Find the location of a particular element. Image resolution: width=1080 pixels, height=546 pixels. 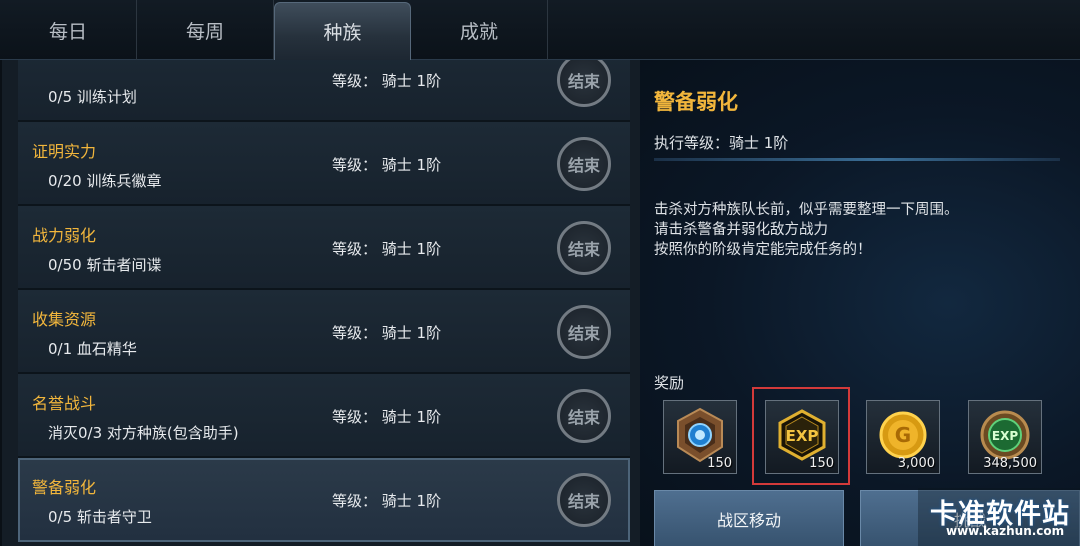

medal-icon is located at coordinates (700, 435).